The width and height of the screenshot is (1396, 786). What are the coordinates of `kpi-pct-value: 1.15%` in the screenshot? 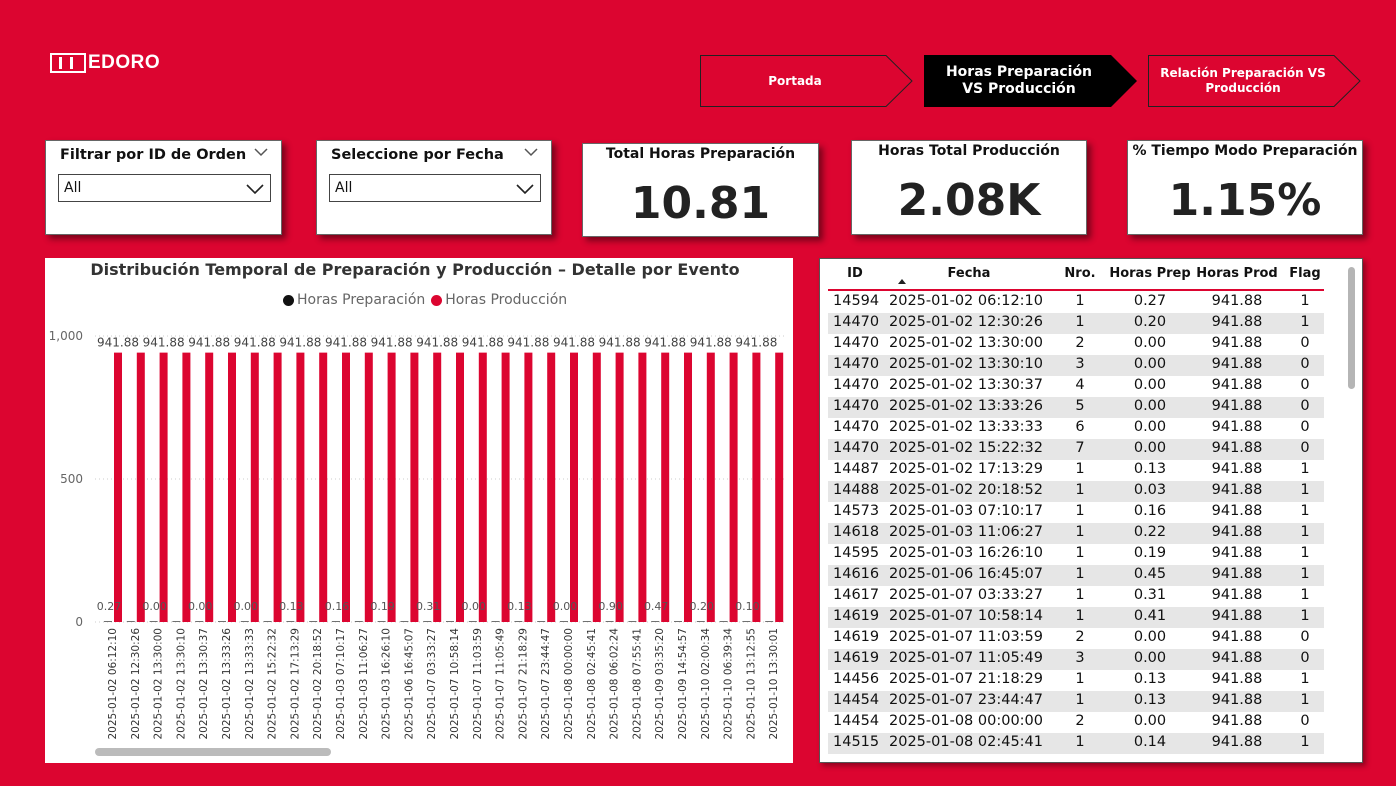 It's located at (1245, 200).